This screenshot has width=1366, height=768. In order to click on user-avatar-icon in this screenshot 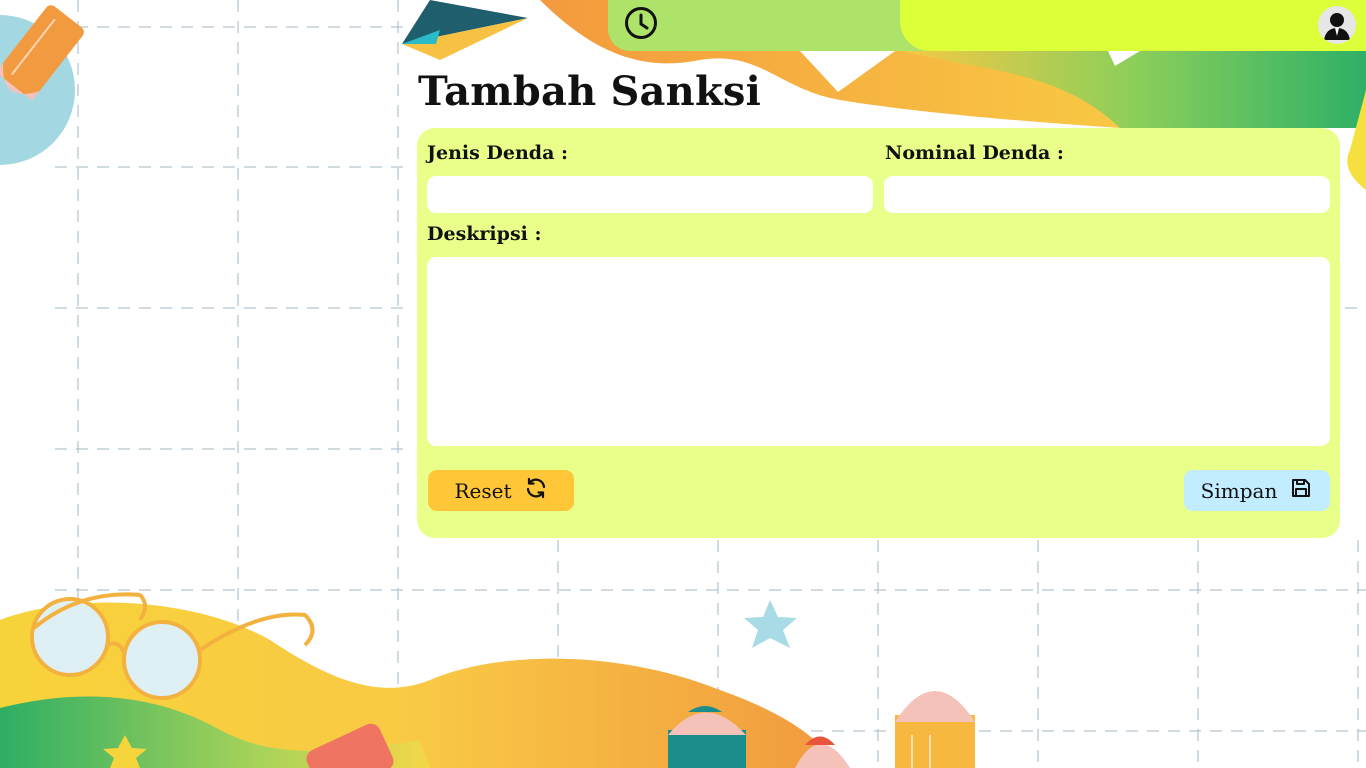, I will do `click(1337, 25)`.